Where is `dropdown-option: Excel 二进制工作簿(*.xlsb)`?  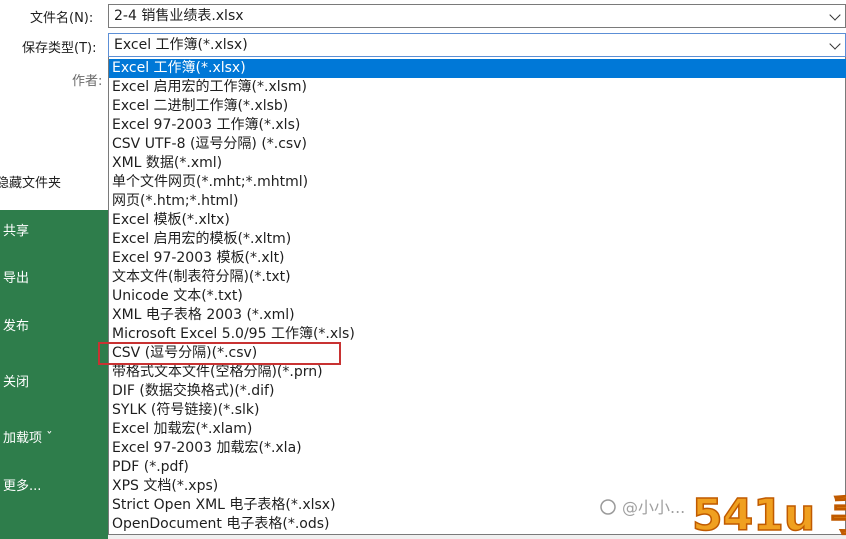
dropdown-option: Excel 二进制工作簿(*.xlsb) is located at coordinates (477, 106).